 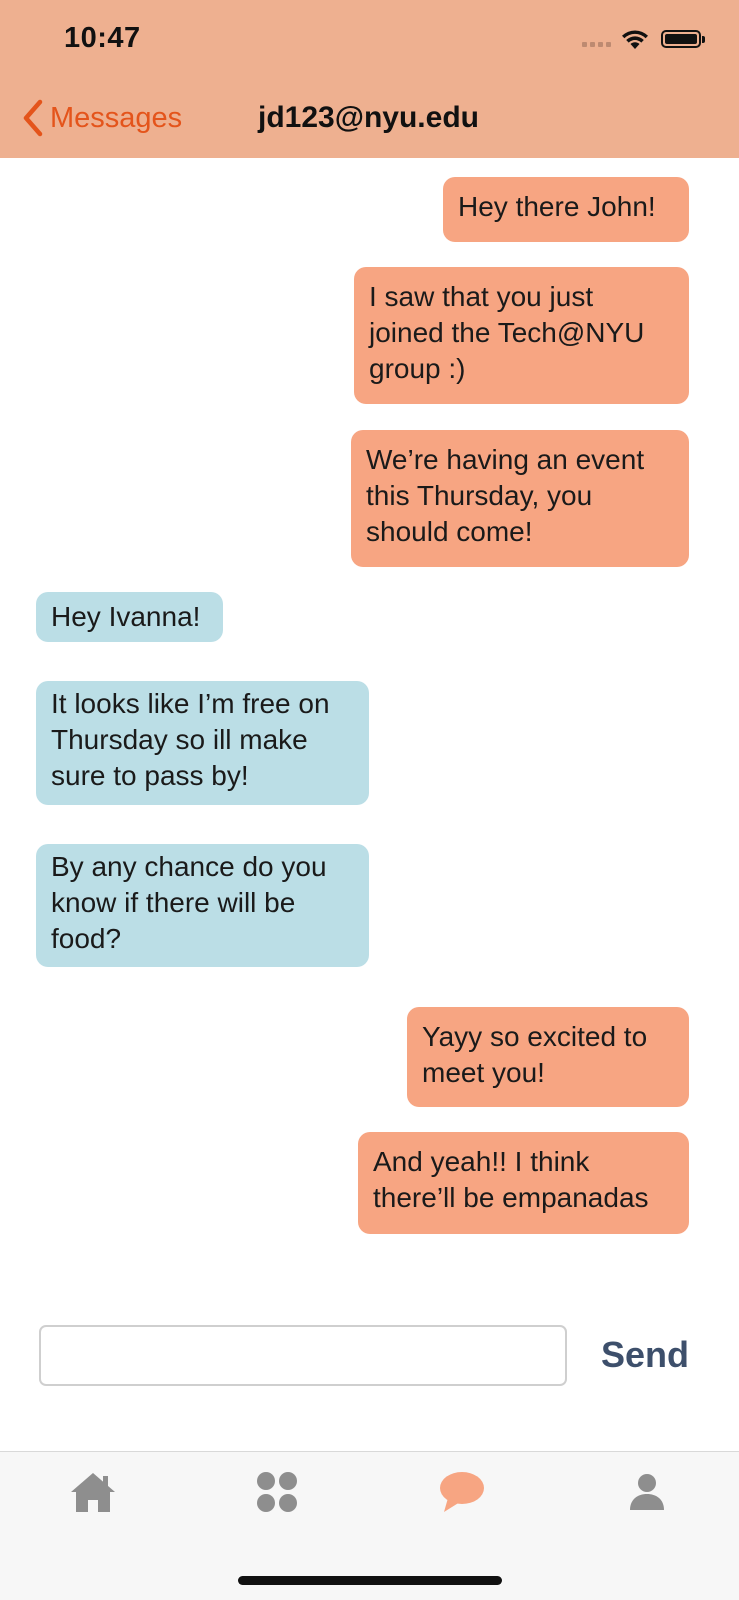 I want to click on tab-groups, so click(x=277, y=1492).